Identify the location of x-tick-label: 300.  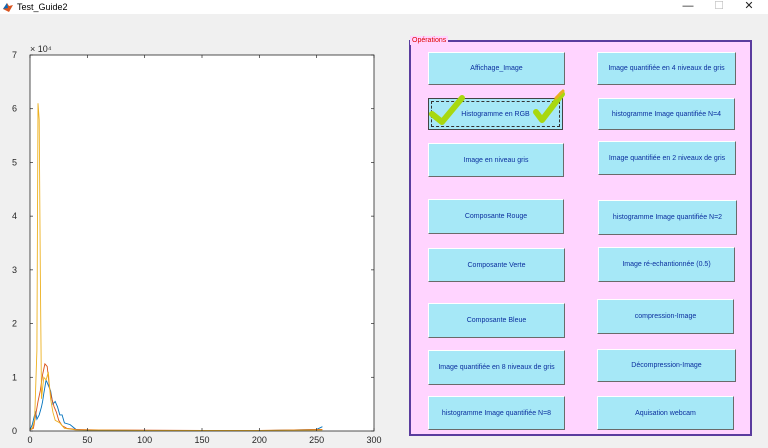
(373, 440).